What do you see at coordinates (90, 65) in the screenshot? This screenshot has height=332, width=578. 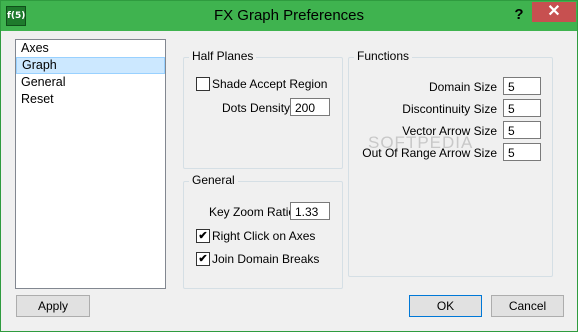 I see `list-item-graph: Graph` at bounding box center [90, 65].